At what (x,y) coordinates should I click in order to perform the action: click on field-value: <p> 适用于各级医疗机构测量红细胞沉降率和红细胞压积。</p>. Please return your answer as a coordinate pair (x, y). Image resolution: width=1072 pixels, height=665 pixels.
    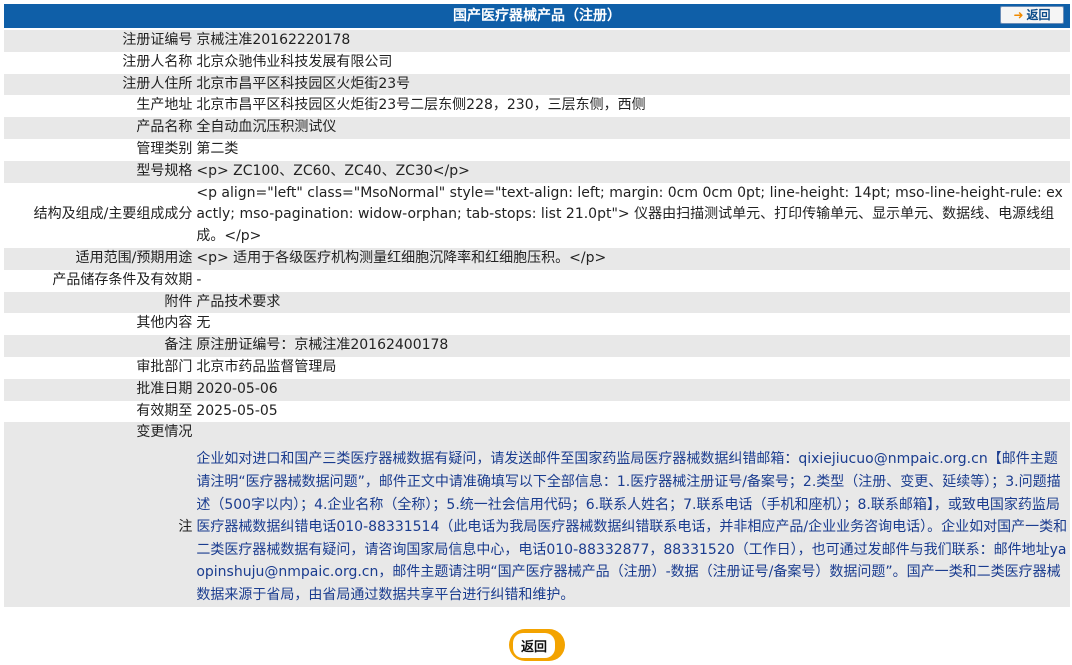
    Looking at the image, I should click on (632, 258).